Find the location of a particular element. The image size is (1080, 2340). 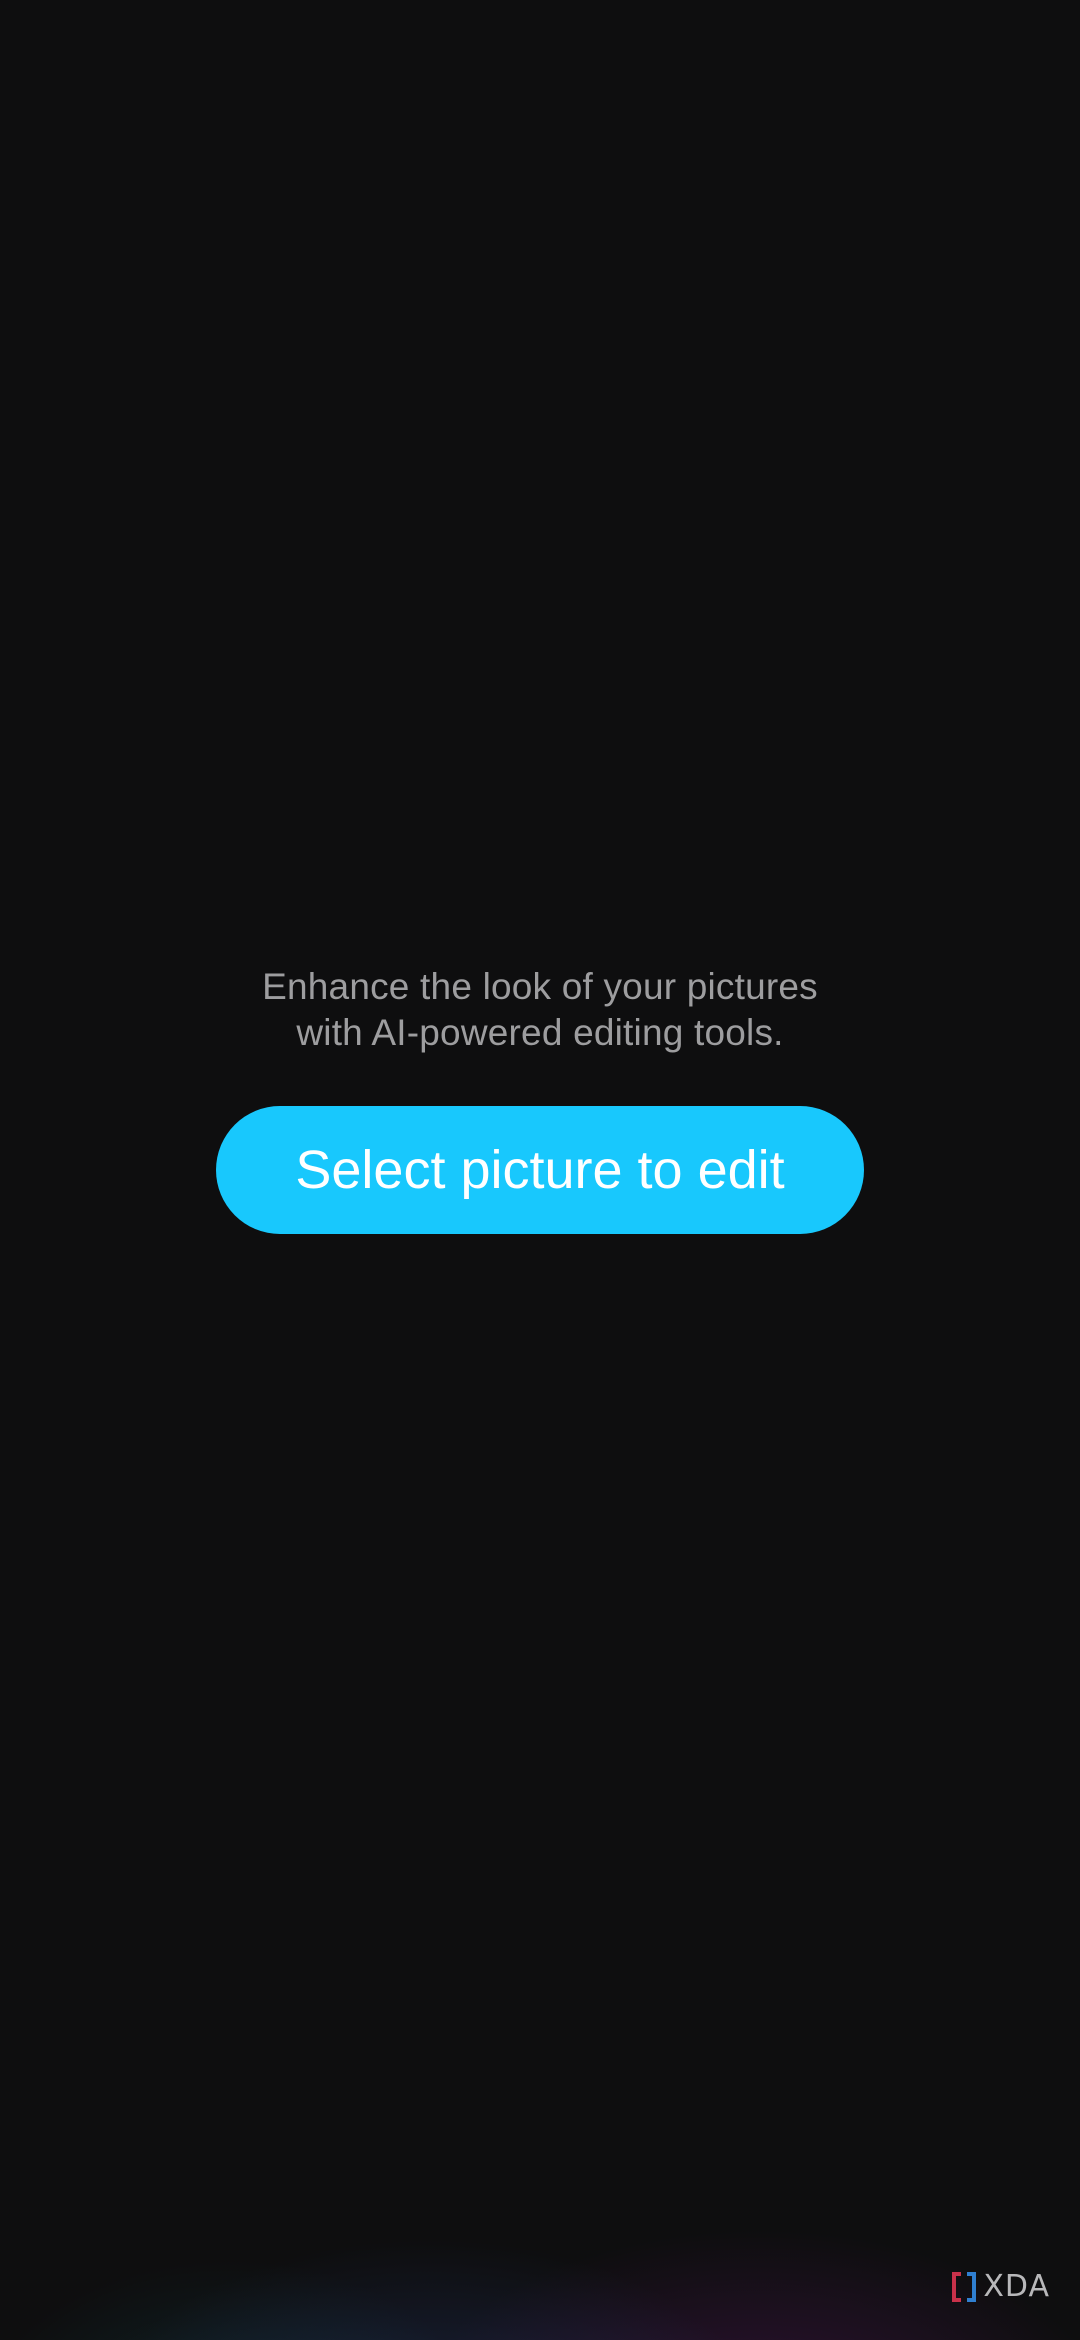

xda-logo-icon is located at coordinates (964, 2287).